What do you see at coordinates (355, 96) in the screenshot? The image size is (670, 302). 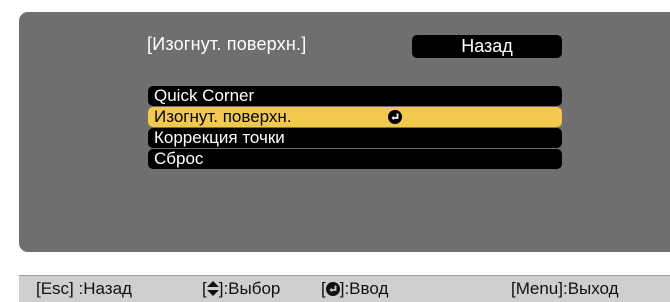 I see `menu-item-quick-corner: Quick Corner` at bounding box center [355, 96].